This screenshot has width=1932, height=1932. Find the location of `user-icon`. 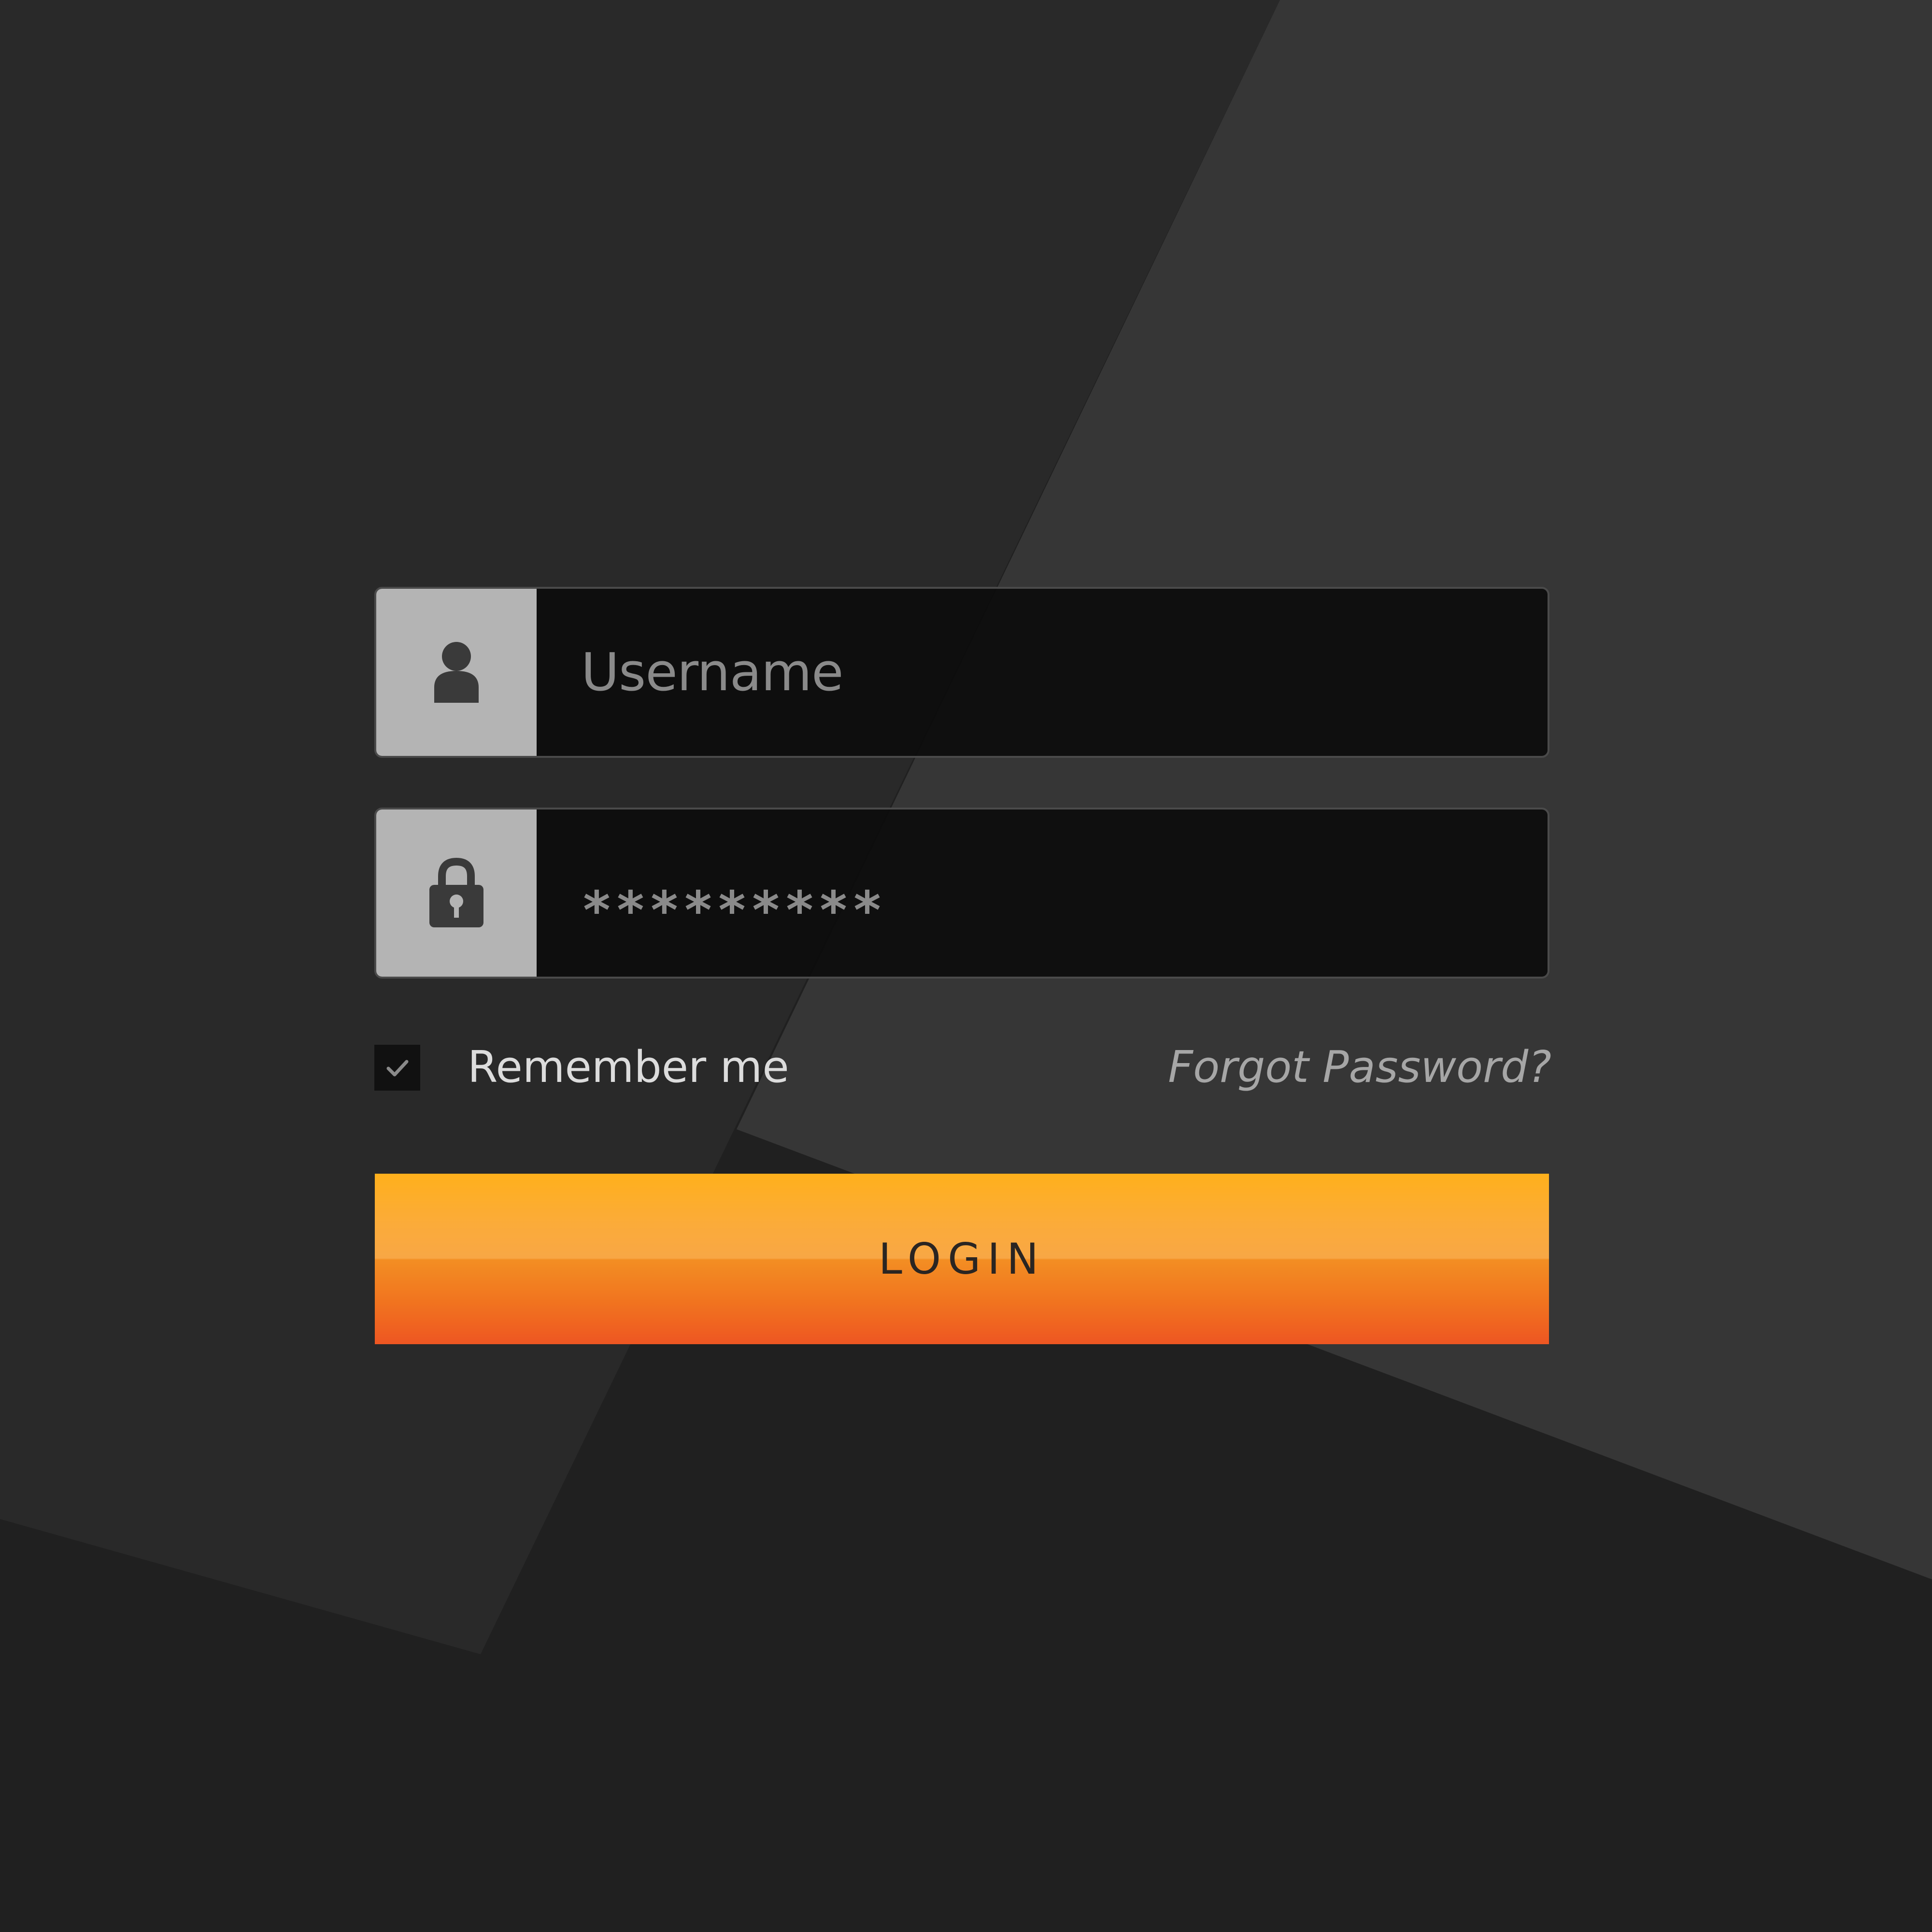

user-icon is located at coordinates (456, 672).